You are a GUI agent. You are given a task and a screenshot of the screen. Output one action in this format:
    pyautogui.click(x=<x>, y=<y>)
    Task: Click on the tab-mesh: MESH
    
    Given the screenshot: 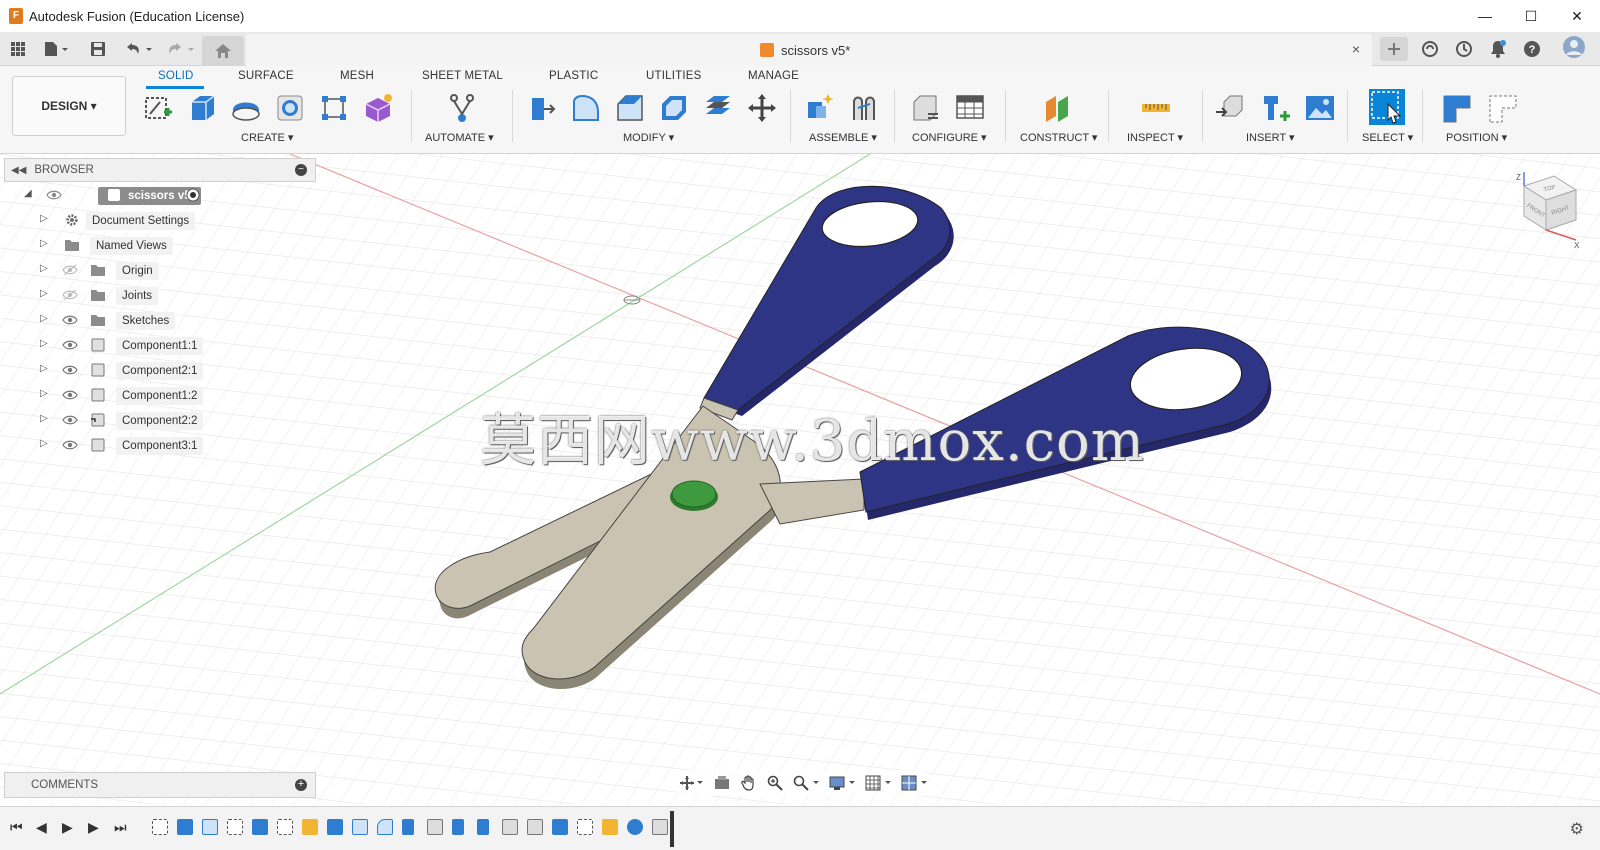 What is the action you would take?
    pyautogui.click(x=357, y=76)
    